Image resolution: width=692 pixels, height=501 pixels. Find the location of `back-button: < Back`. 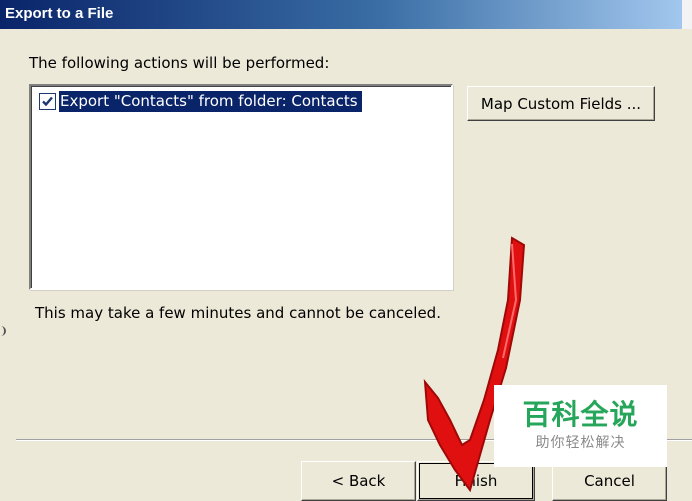

back-button: < Back is located at coordinates (358, 481).